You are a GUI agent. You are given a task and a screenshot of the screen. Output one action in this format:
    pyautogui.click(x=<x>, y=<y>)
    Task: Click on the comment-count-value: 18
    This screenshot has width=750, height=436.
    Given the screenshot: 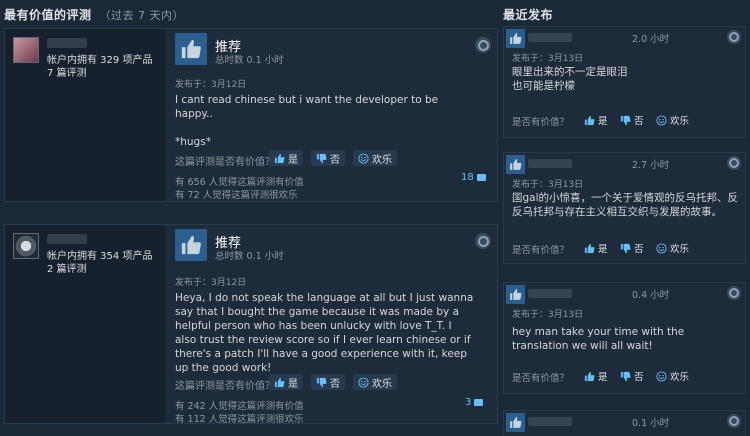 What is the action you would take?
    pyautogui.click(x=467, y=177)
    